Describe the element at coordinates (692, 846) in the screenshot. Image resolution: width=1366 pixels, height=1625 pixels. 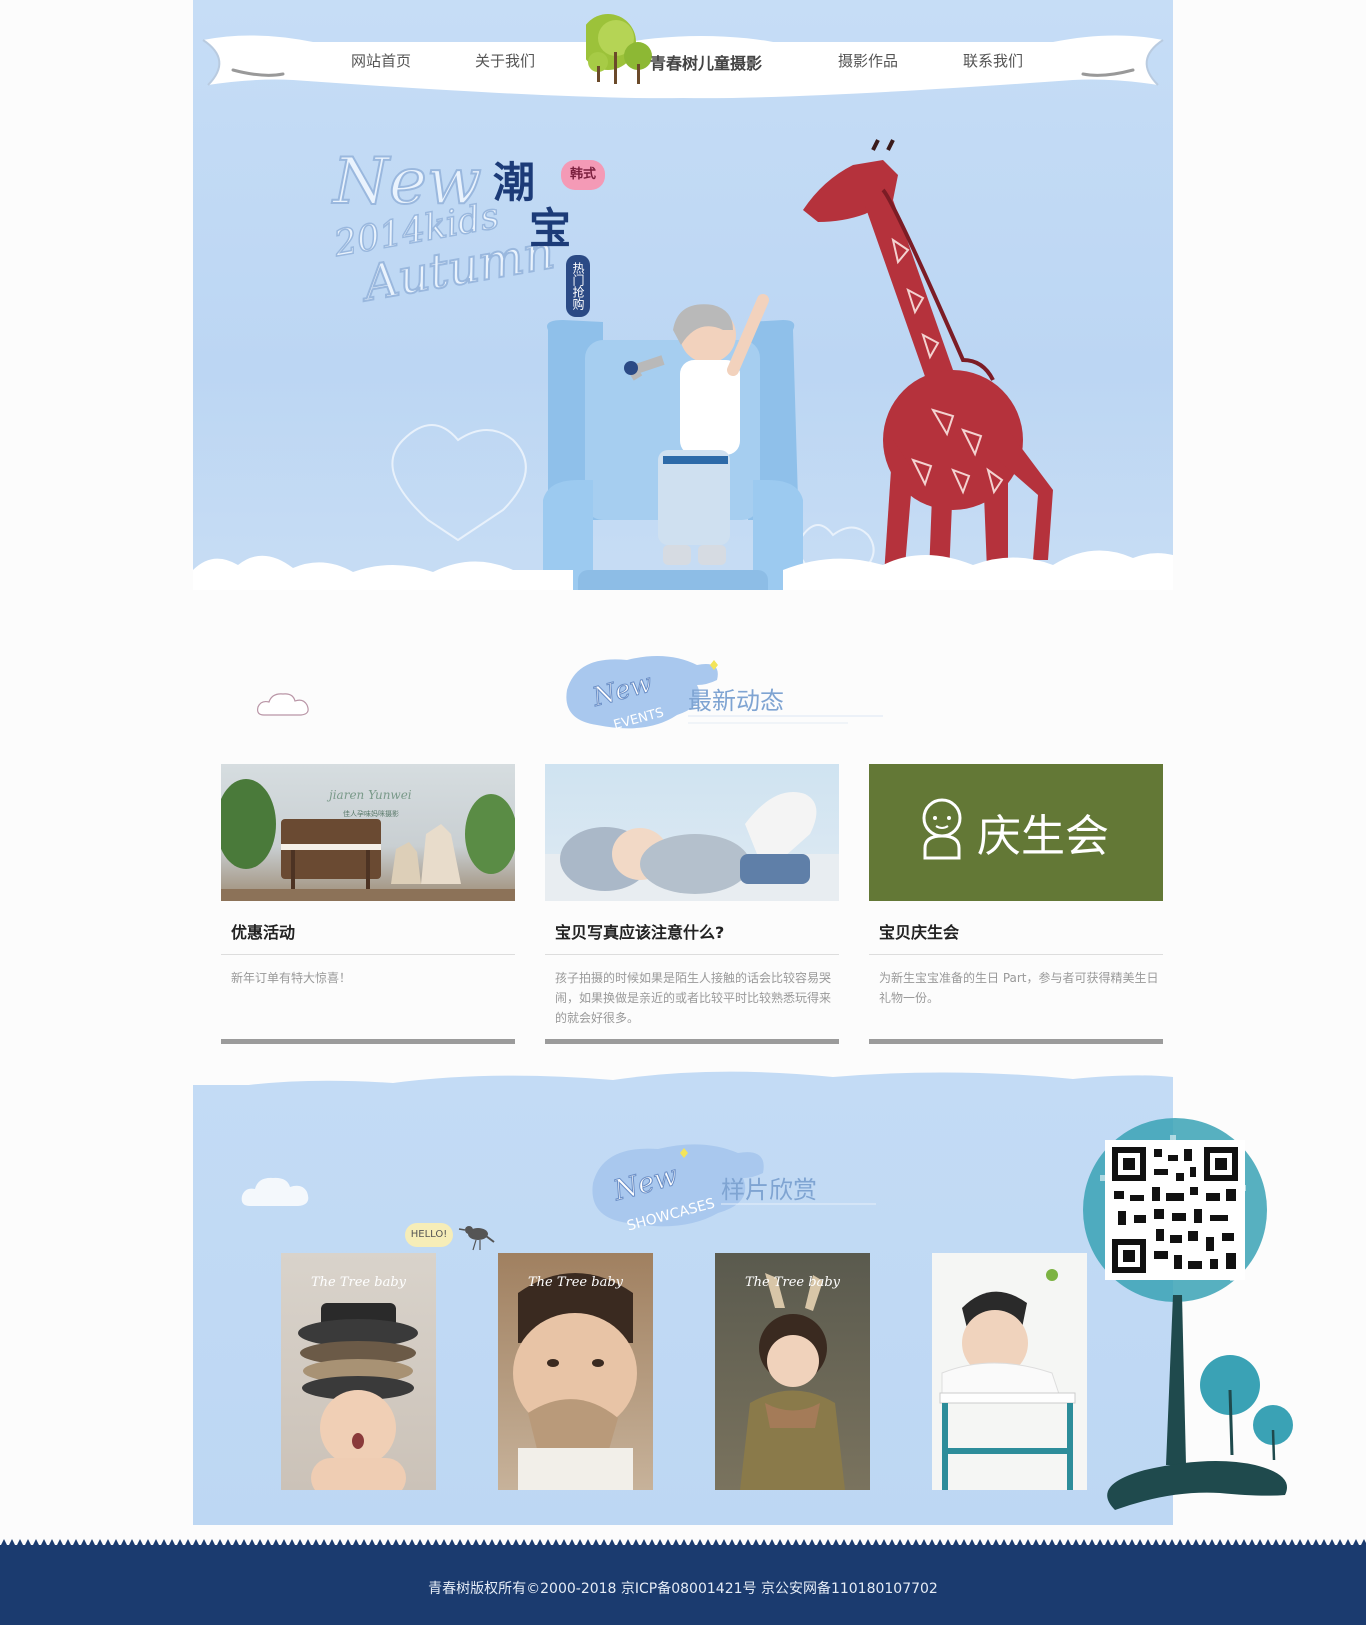
I see `baby-lying-icon` at that location.